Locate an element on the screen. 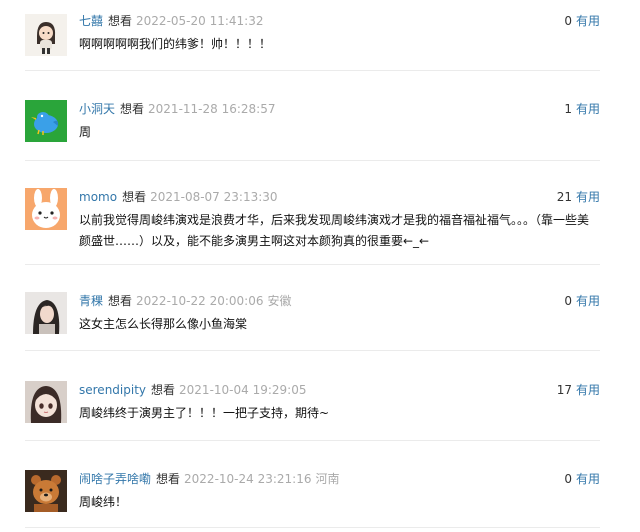 This screenshot has width=640, height=532. bear-avatar-icon is located at coordinates (46, 491).